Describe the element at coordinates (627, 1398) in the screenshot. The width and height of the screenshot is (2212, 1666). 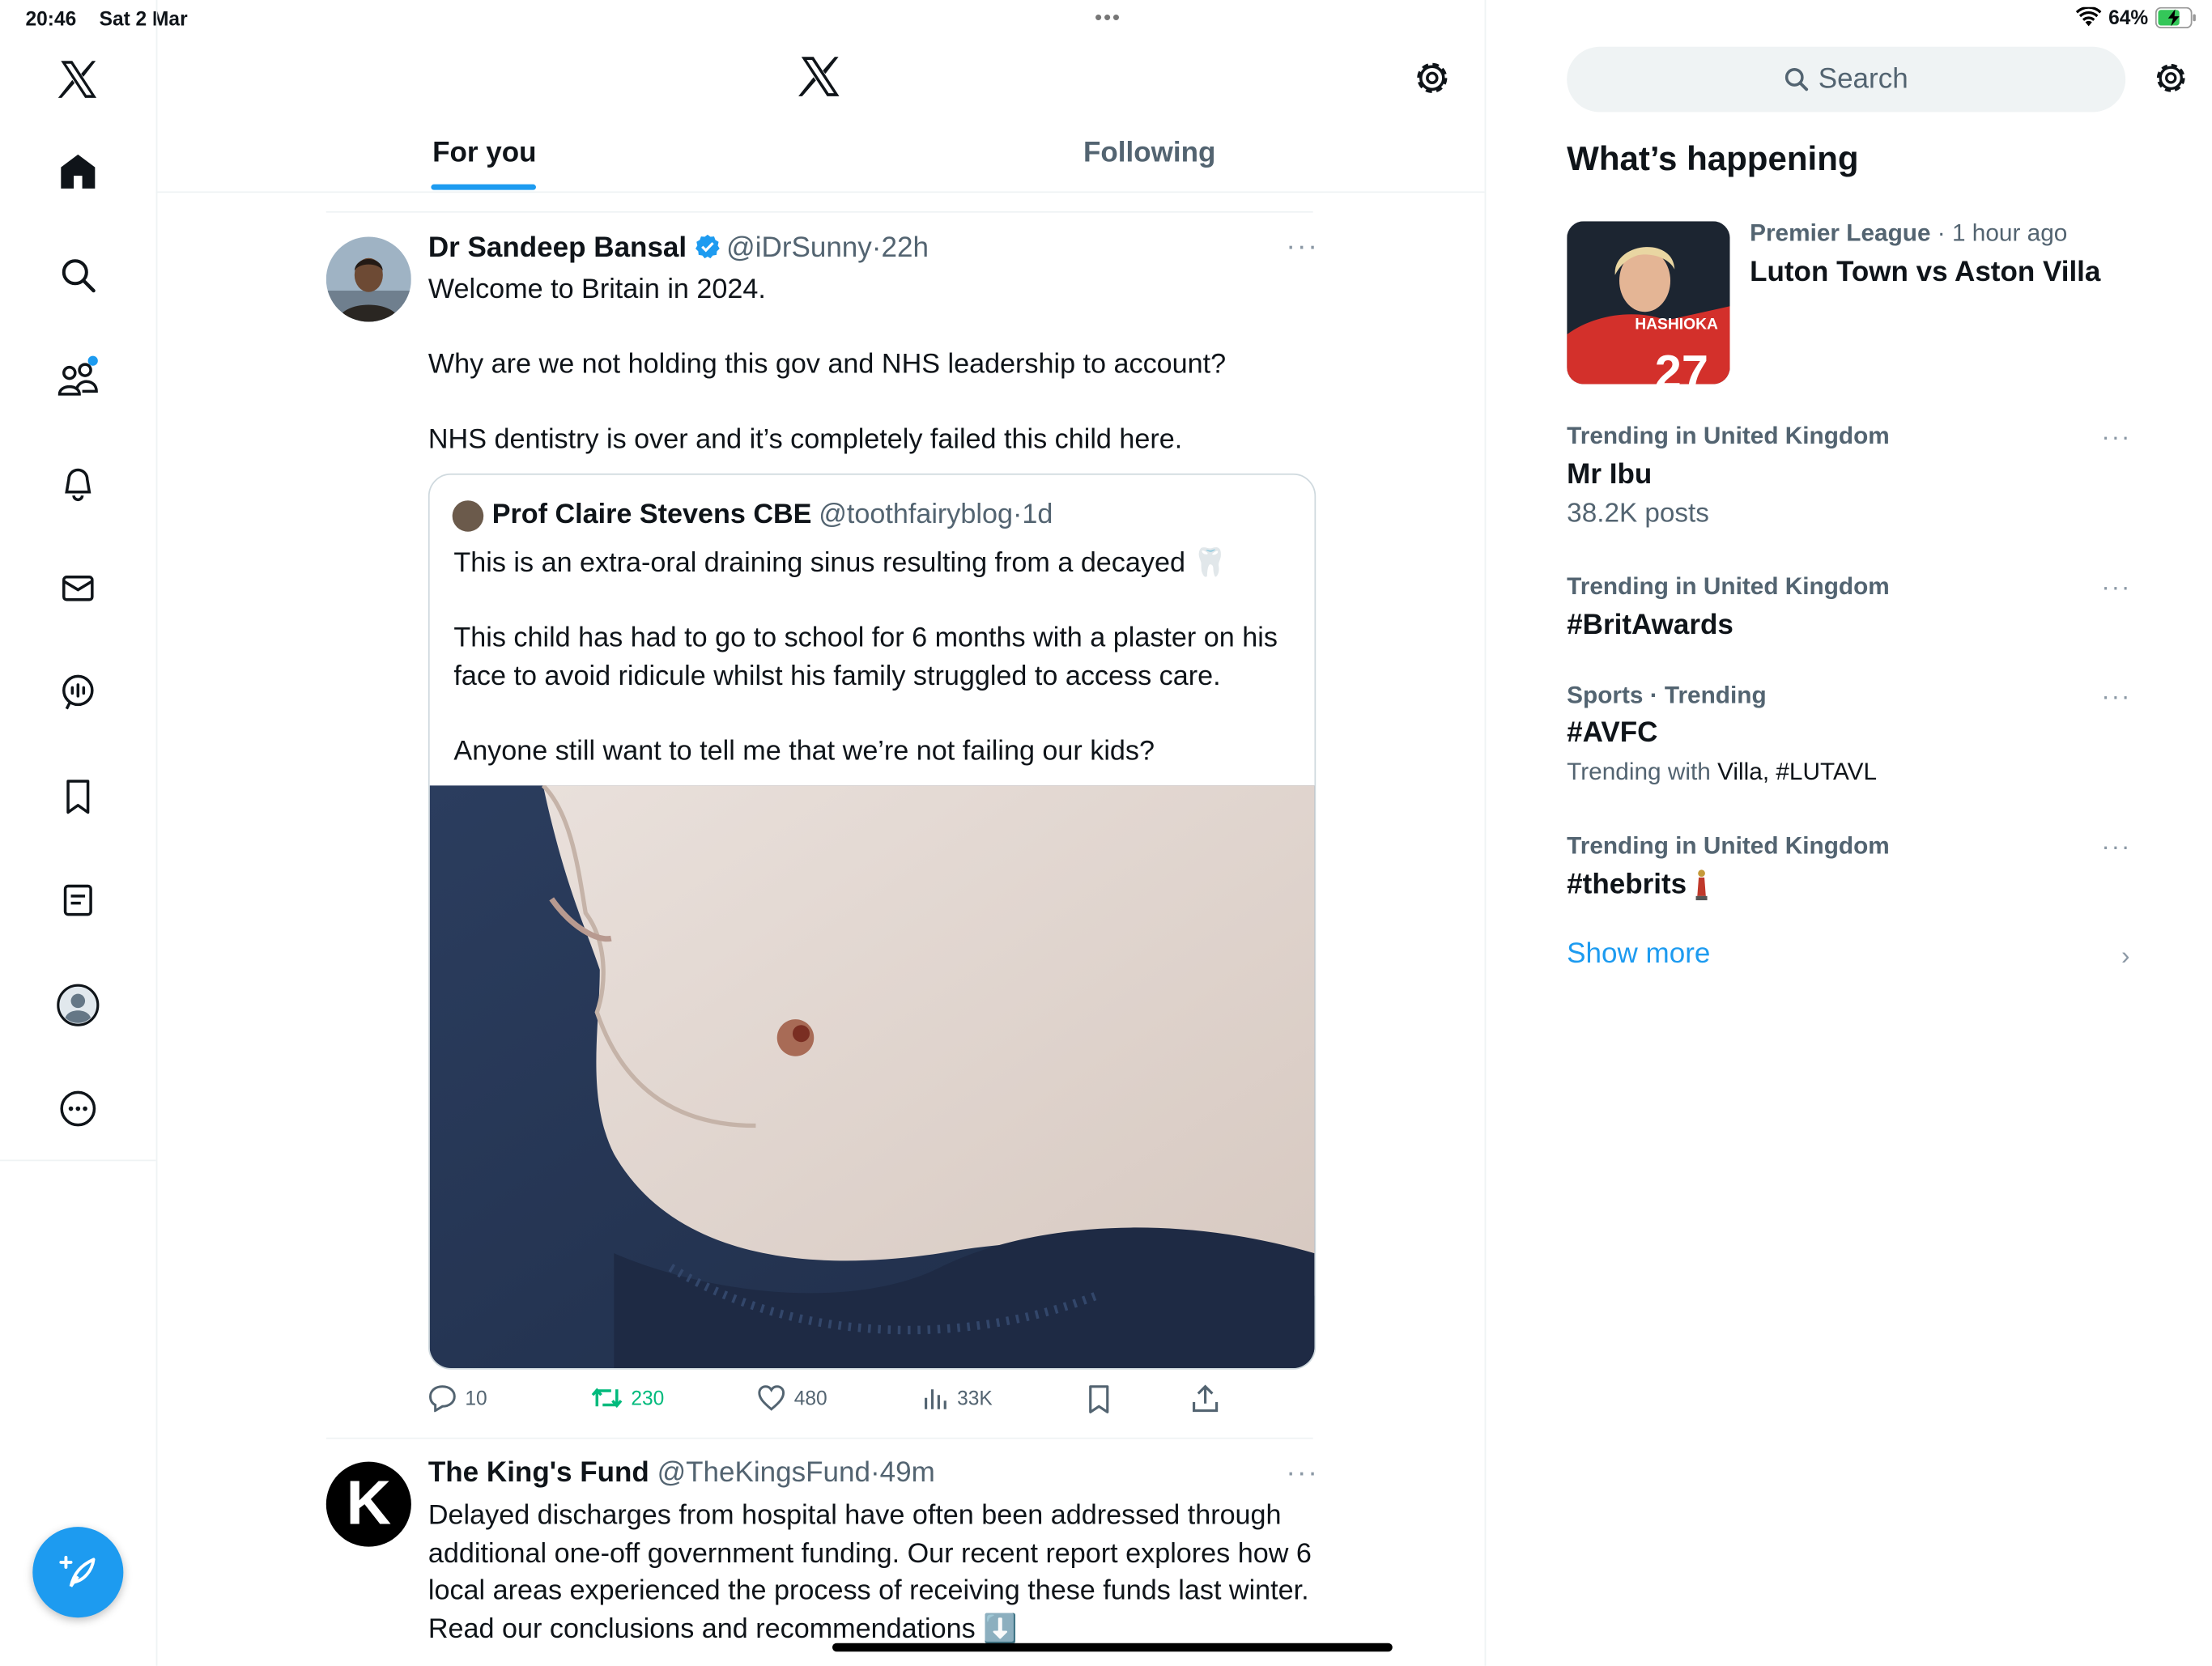
I see `retweet-button: 230` at that location.